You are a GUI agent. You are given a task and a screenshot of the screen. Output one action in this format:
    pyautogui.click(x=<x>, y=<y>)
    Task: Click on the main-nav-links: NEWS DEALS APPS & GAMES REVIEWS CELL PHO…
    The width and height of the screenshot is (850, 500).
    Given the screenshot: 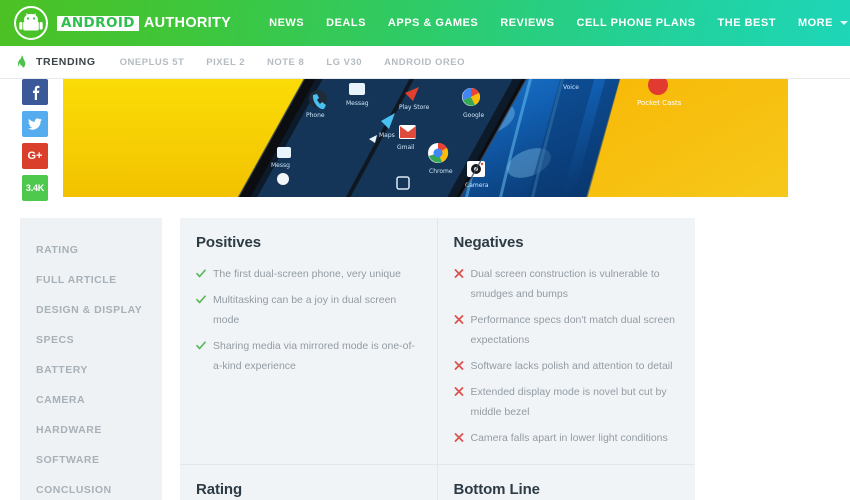 What is the action you would take?
    pyautogui.click(x=558, y=23)
    